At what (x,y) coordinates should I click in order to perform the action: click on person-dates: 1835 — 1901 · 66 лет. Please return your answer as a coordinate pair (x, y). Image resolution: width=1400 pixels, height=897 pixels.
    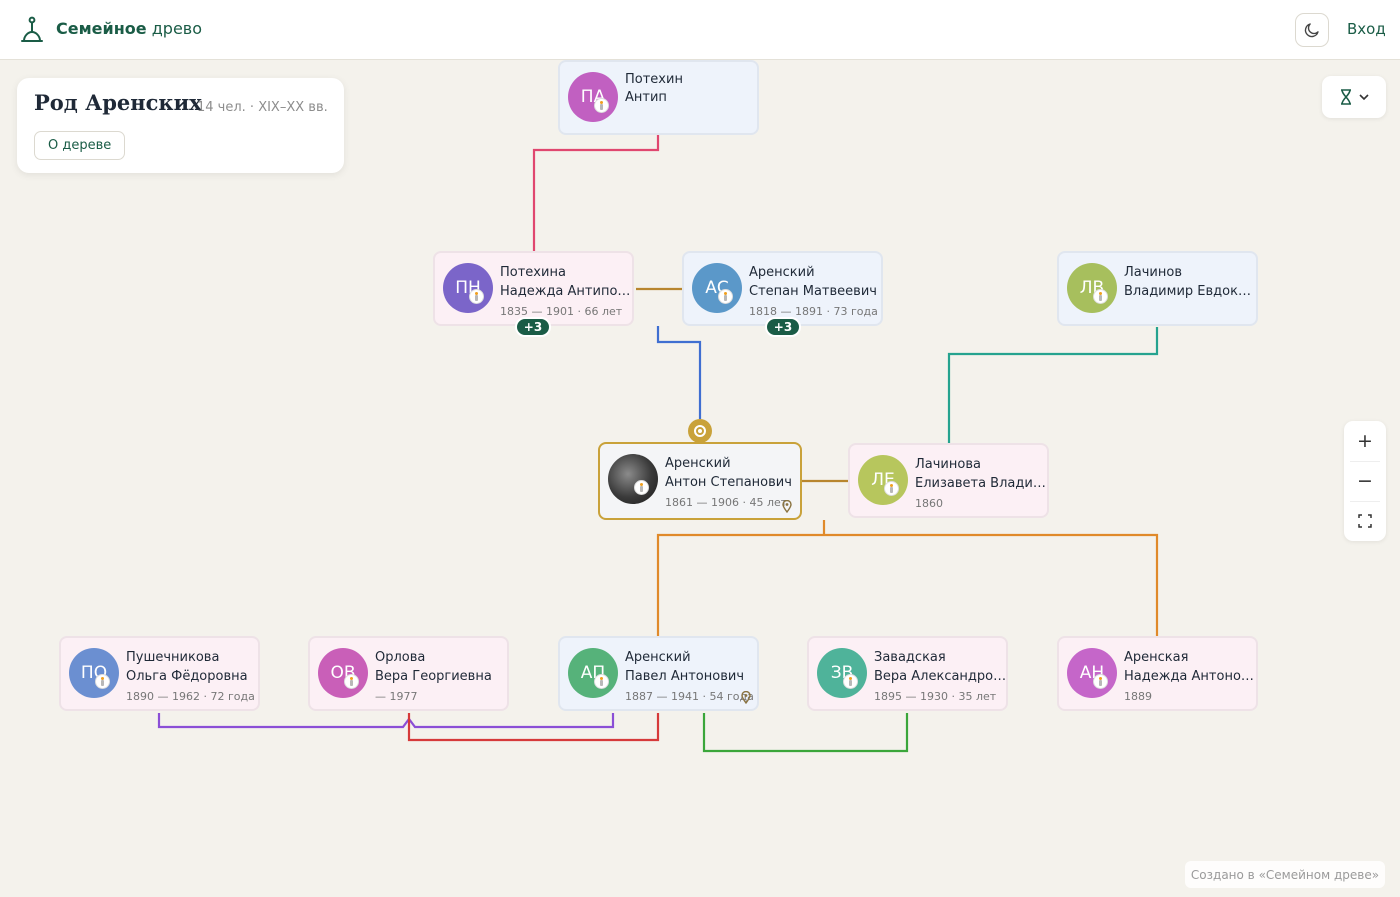
    Looking at the image, I should click on (561, 311).